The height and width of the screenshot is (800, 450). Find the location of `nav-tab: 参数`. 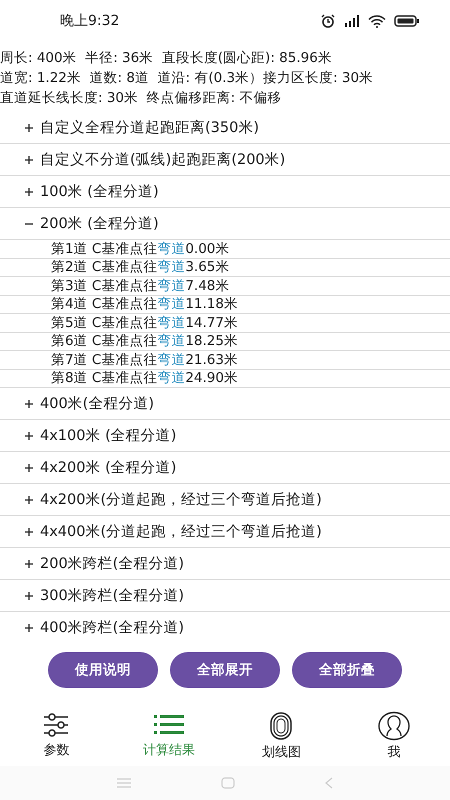

nav-tab: 参数 is located at coordinates (56, 738).